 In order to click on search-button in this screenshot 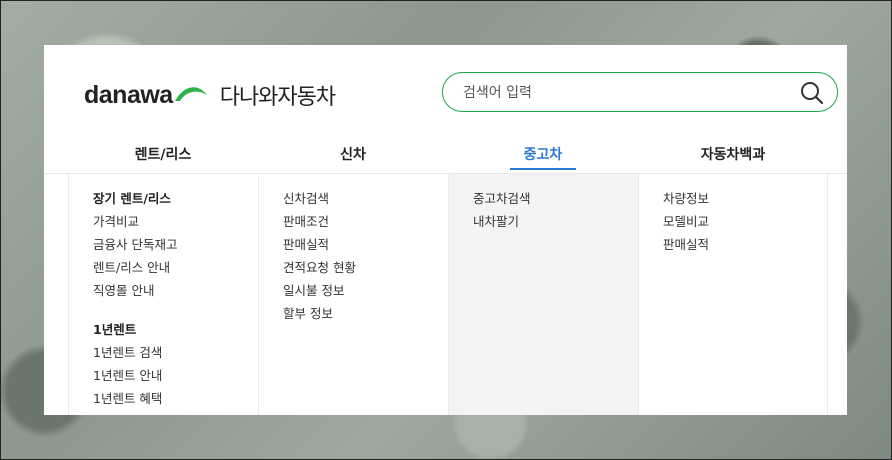, I will do `click(812, 93)`.